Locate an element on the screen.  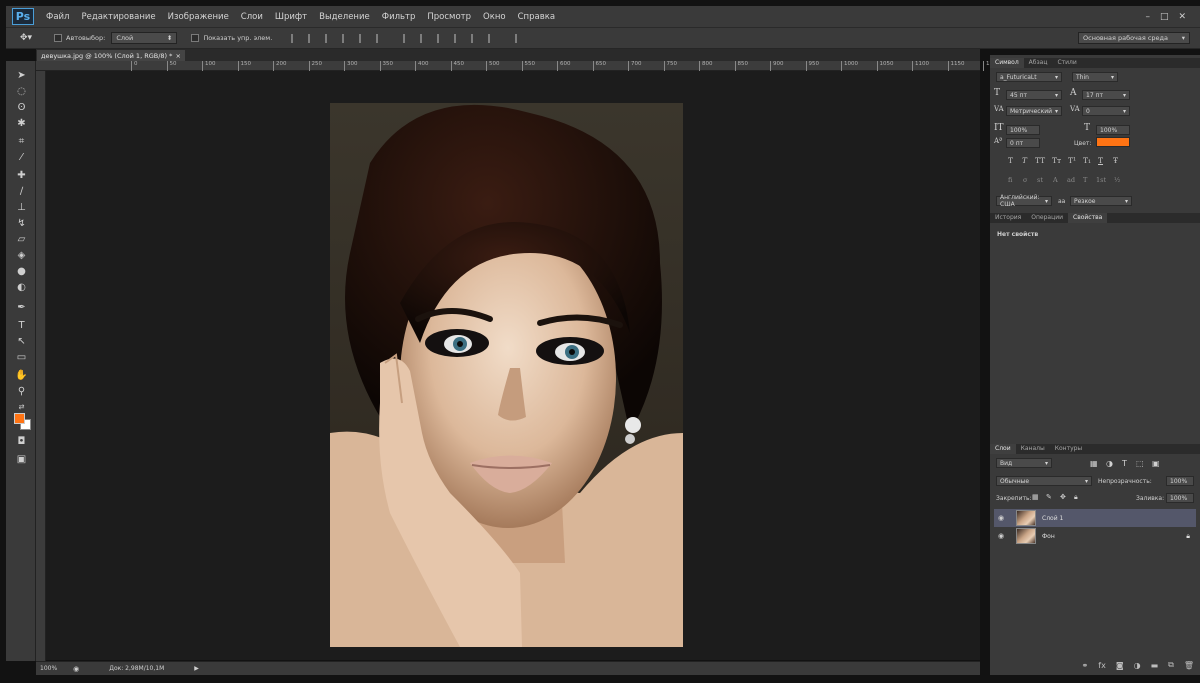
subscript-button: T₁ is located at coordinates (1087, 160).